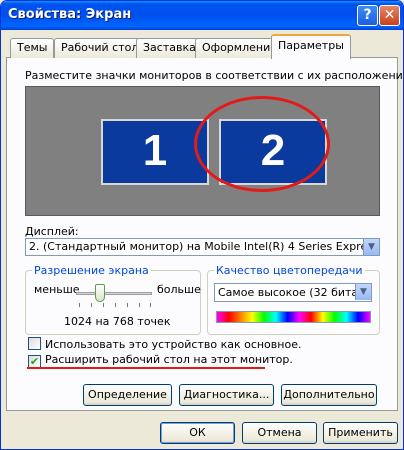 The height and width of the screenshot is (450, 404). What do you see at coordinates (34, 343) in the screenshot?
I see `primary-device-checkbox` at bounding box center [34, 343].